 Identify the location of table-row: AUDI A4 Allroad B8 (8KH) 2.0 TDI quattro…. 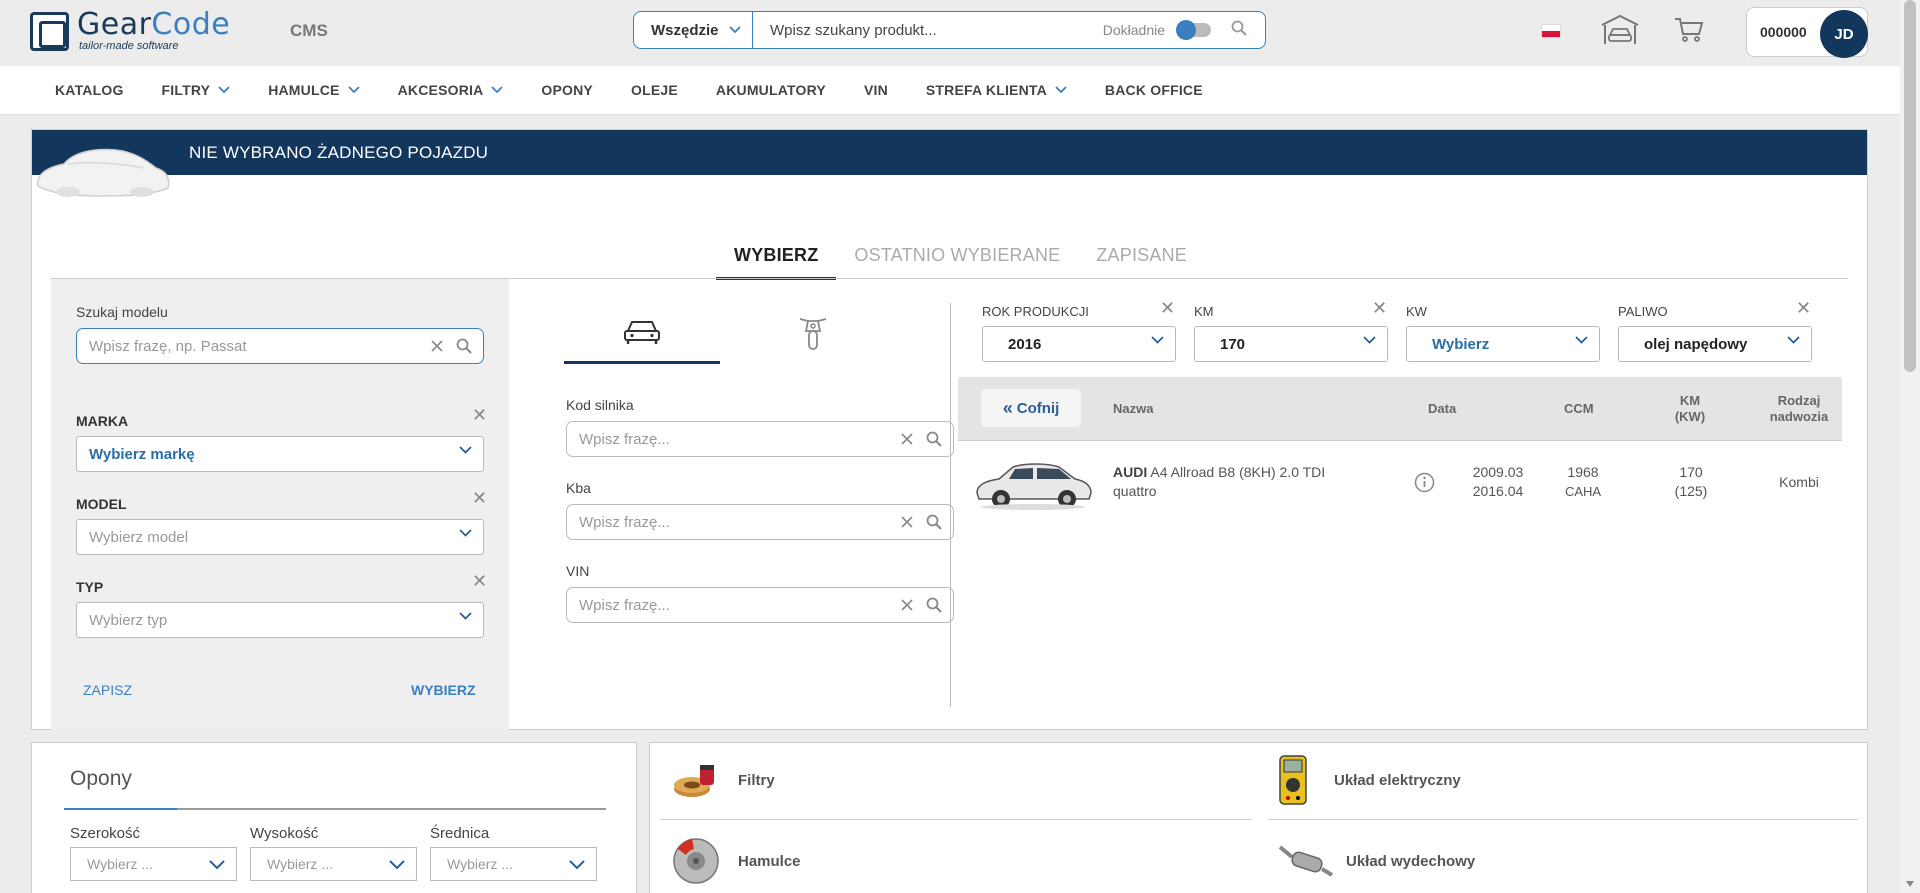
(1400, 482).